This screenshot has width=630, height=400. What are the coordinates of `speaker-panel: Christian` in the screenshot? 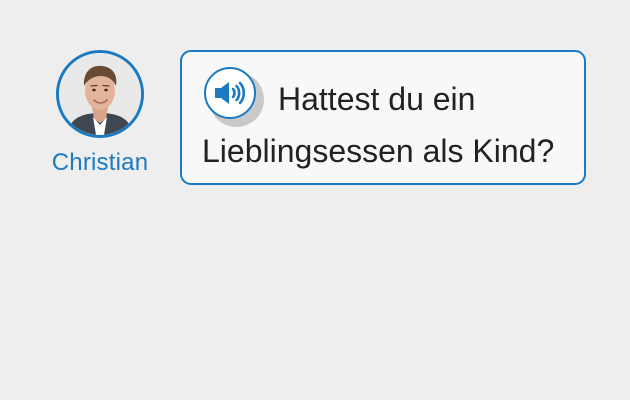 It's located at (100, 113).